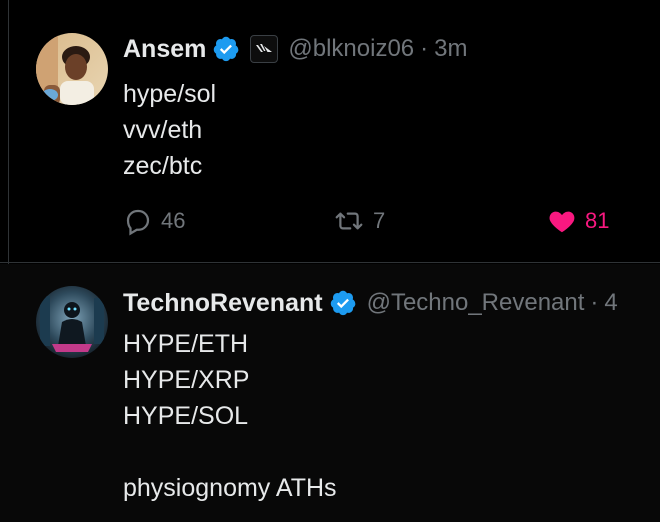 The image size is (660, 522). I want to click on tweet-text: hype/sol vvv/eth zec/btc, so click(169, 130).